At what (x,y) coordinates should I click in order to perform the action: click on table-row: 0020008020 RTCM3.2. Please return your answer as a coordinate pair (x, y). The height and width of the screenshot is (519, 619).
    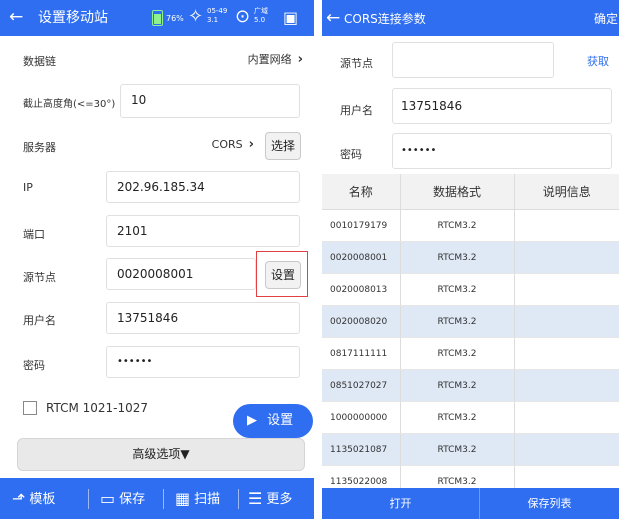
    Looking at the image, I should click on (470, 321).